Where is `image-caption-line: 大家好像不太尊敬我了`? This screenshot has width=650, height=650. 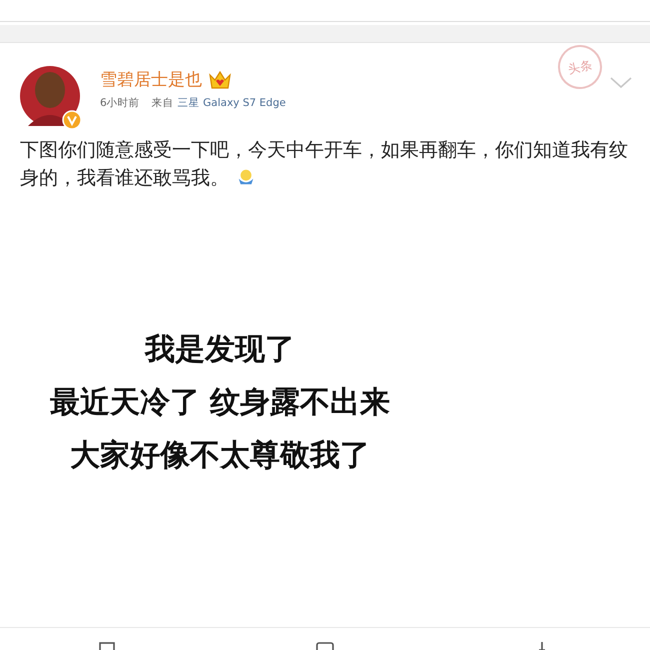
image-caption-line: 大家好像不太尊敬我了 is located at coordinates (220, 456).